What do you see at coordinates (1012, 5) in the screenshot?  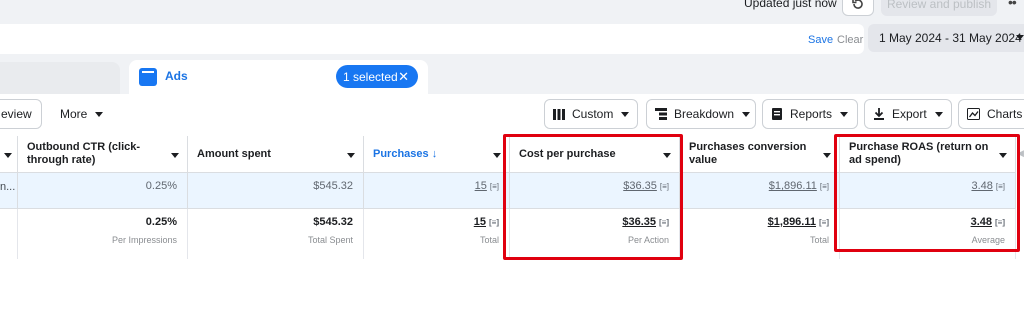 I see `more-options-icon: ••` at bounding box center [1012, 5].